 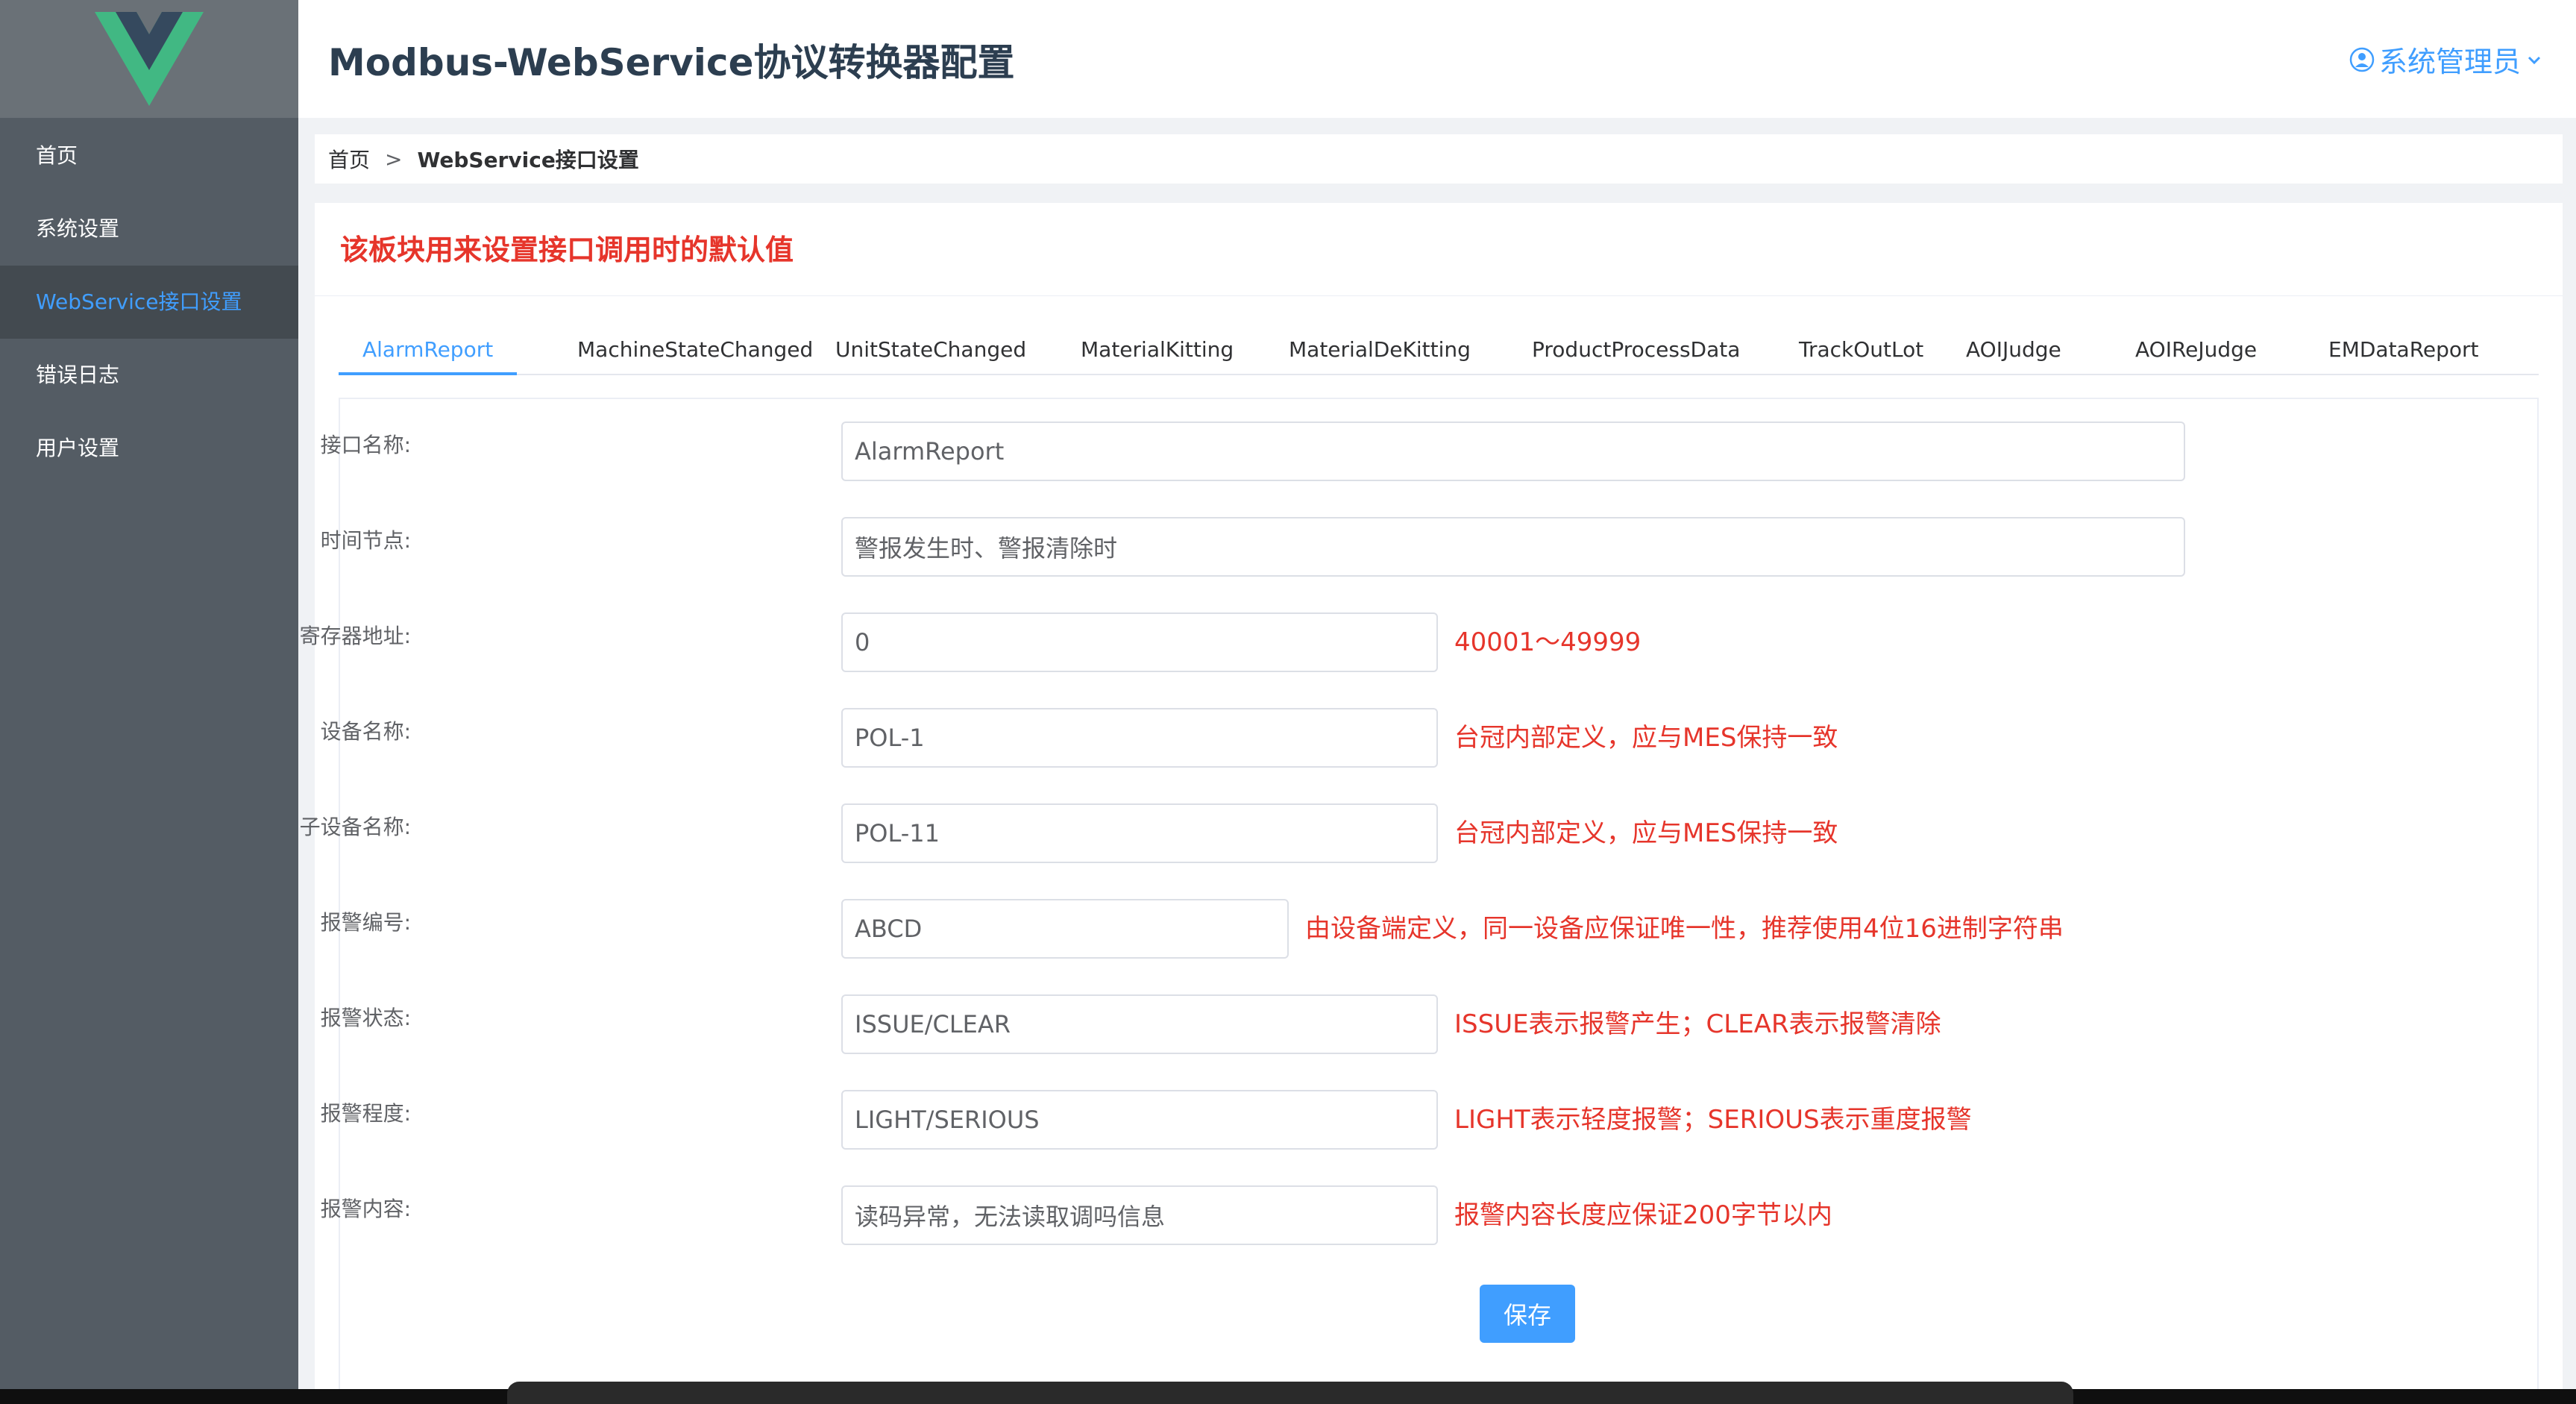 I want to click on notice-panel: 该板块用来设置接口调用时的默认值, so click(x=1439, y=249).